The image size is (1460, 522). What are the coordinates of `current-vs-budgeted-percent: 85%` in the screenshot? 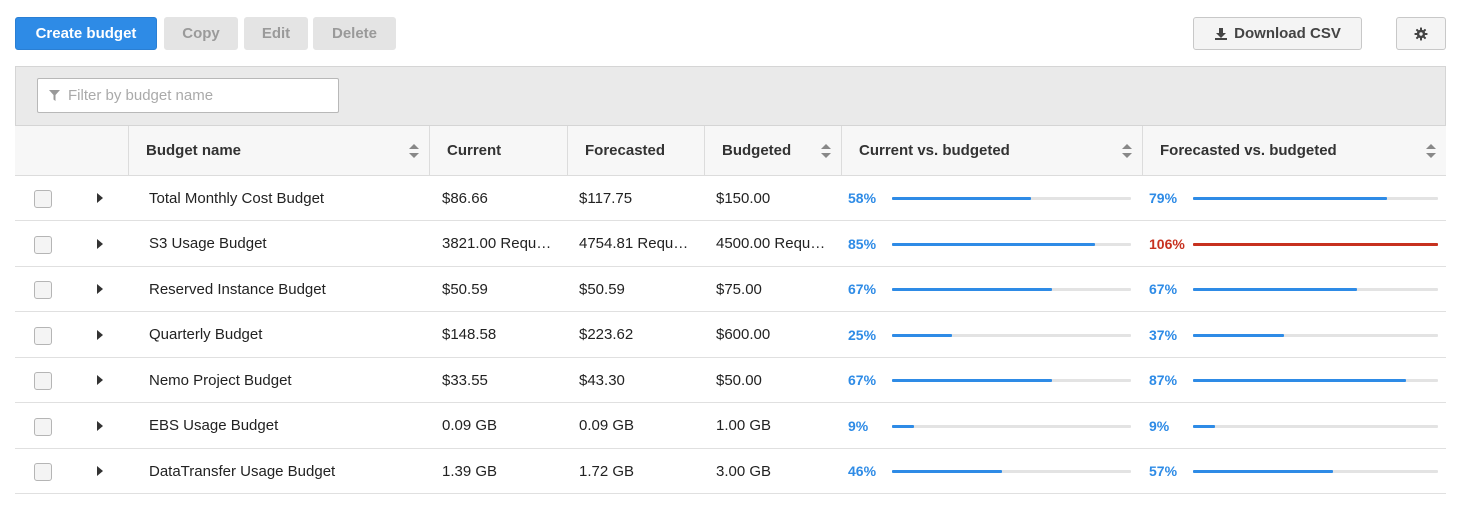 It's located at (862, 243).